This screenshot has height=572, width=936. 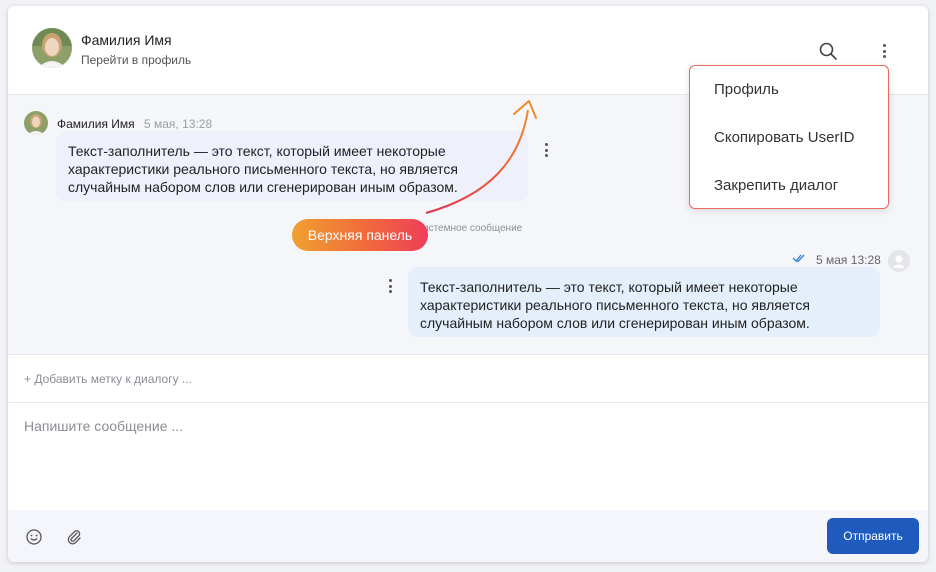 What do you see at coordinates (52, 48) in the screenshot?
I see `contact-avatar` at bounding box center [52, 48].